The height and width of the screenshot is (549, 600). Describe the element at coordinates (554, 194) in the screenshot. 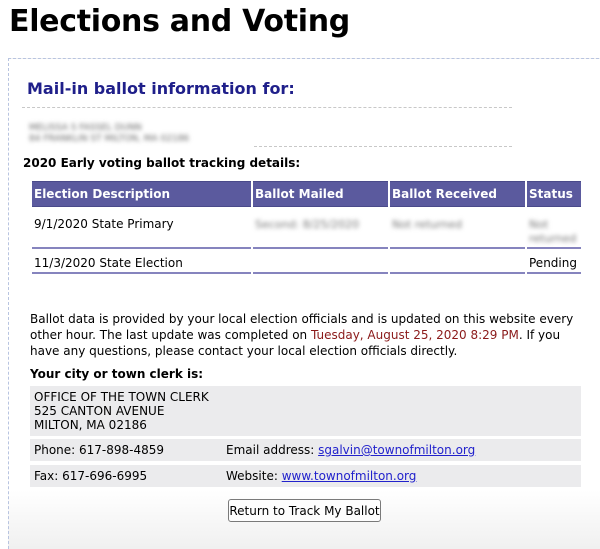

I see `column-header-status: Status` at that location.